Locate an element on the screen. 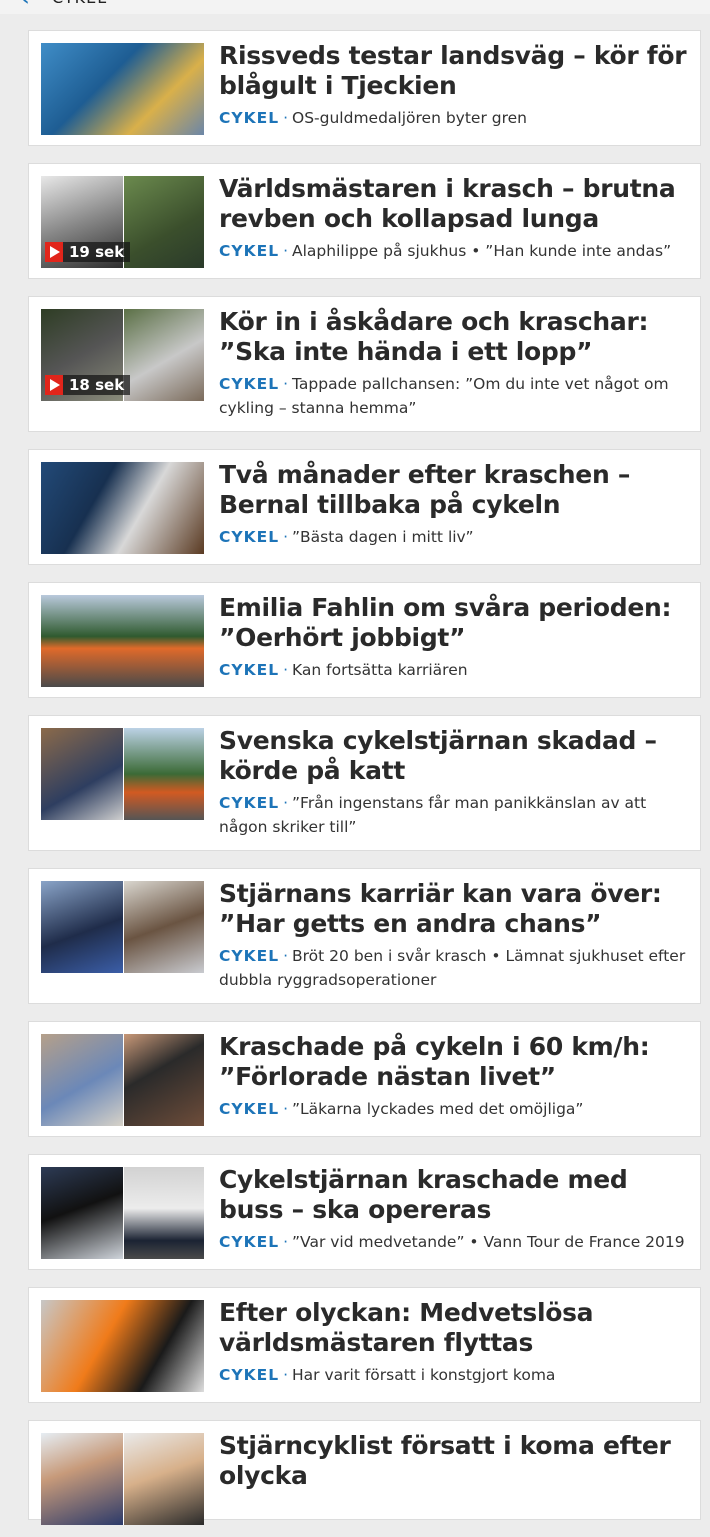  article-thumbnail: 19 sek is located at coordinates (122, 222).